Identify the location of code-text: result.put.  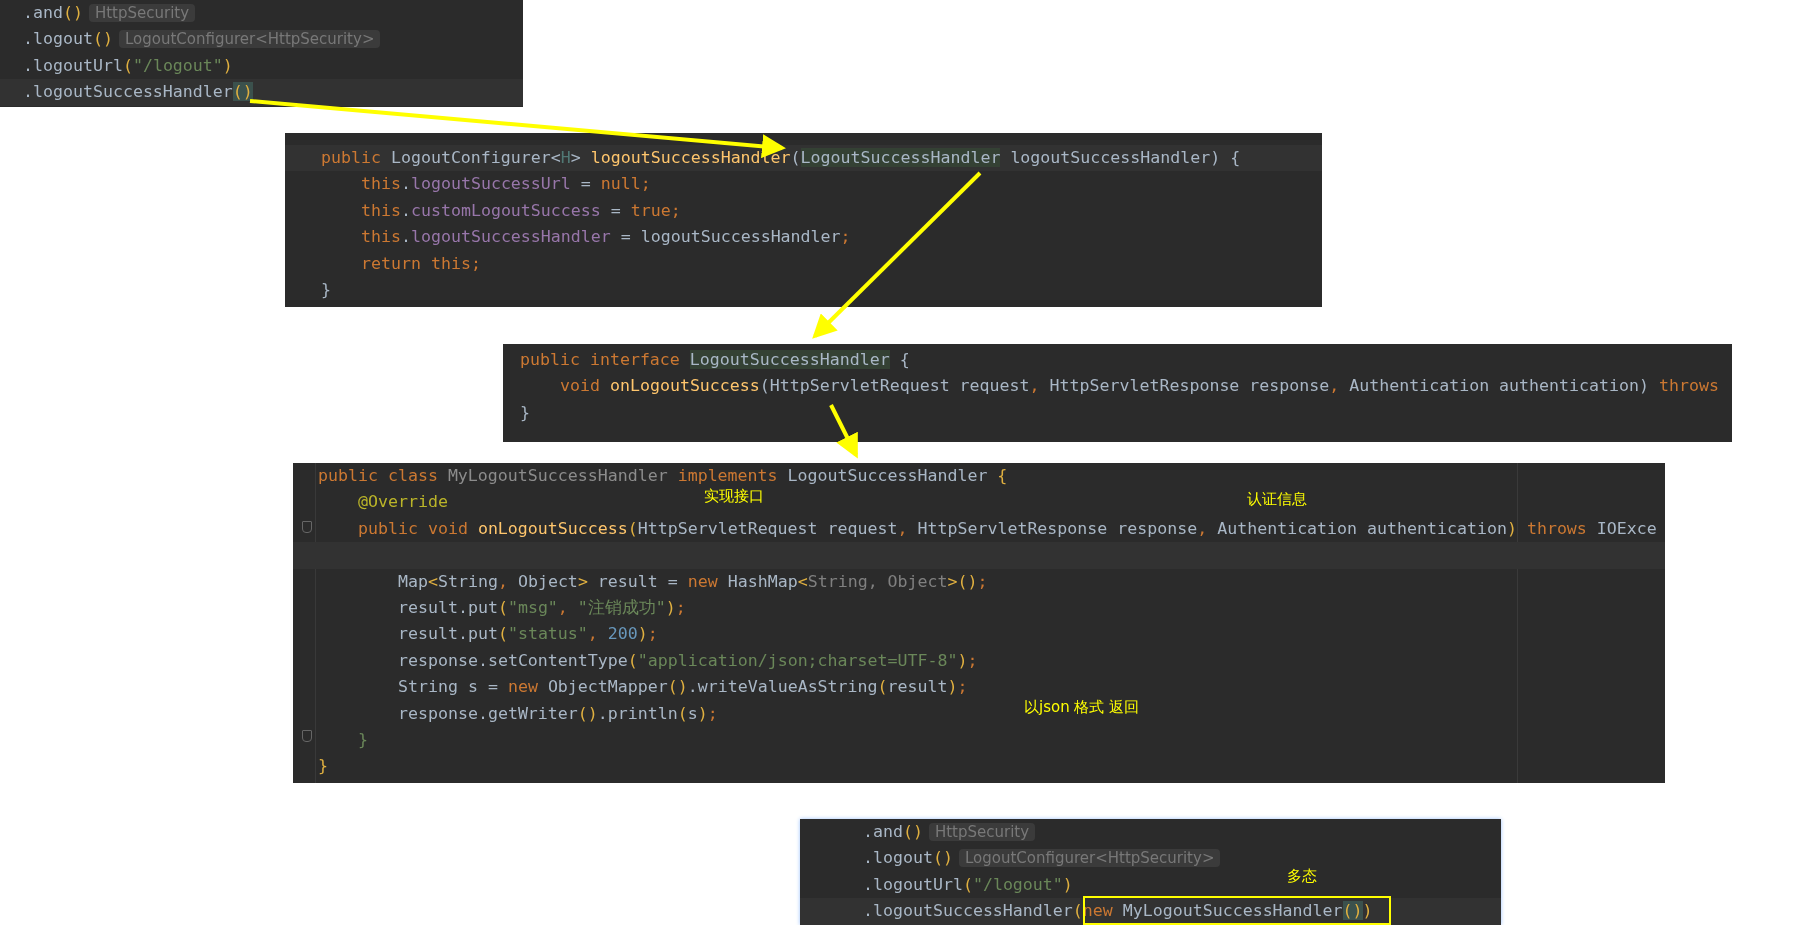
(448, 634).